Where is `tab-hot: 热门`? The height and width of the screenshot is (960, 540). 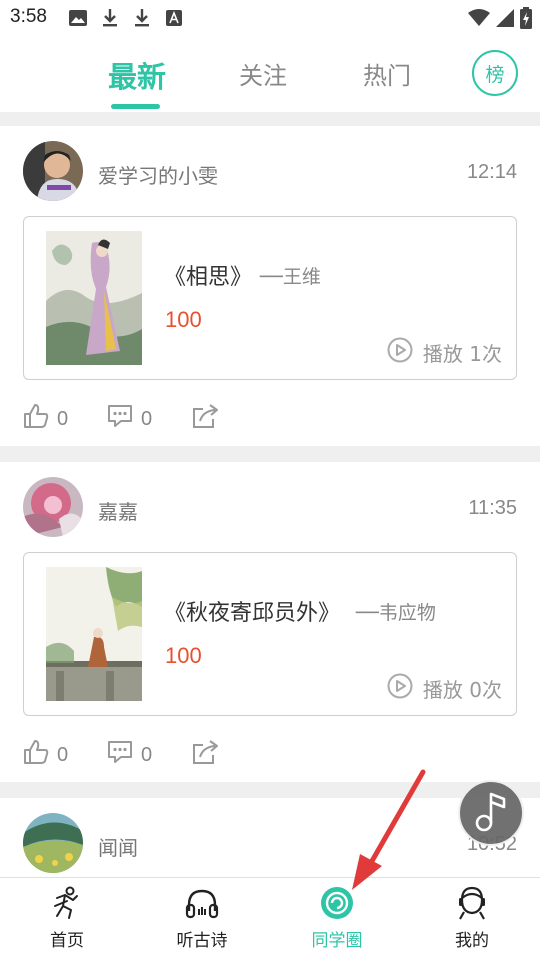 tab-hot: 热门 is located at coordinates (387, 73).